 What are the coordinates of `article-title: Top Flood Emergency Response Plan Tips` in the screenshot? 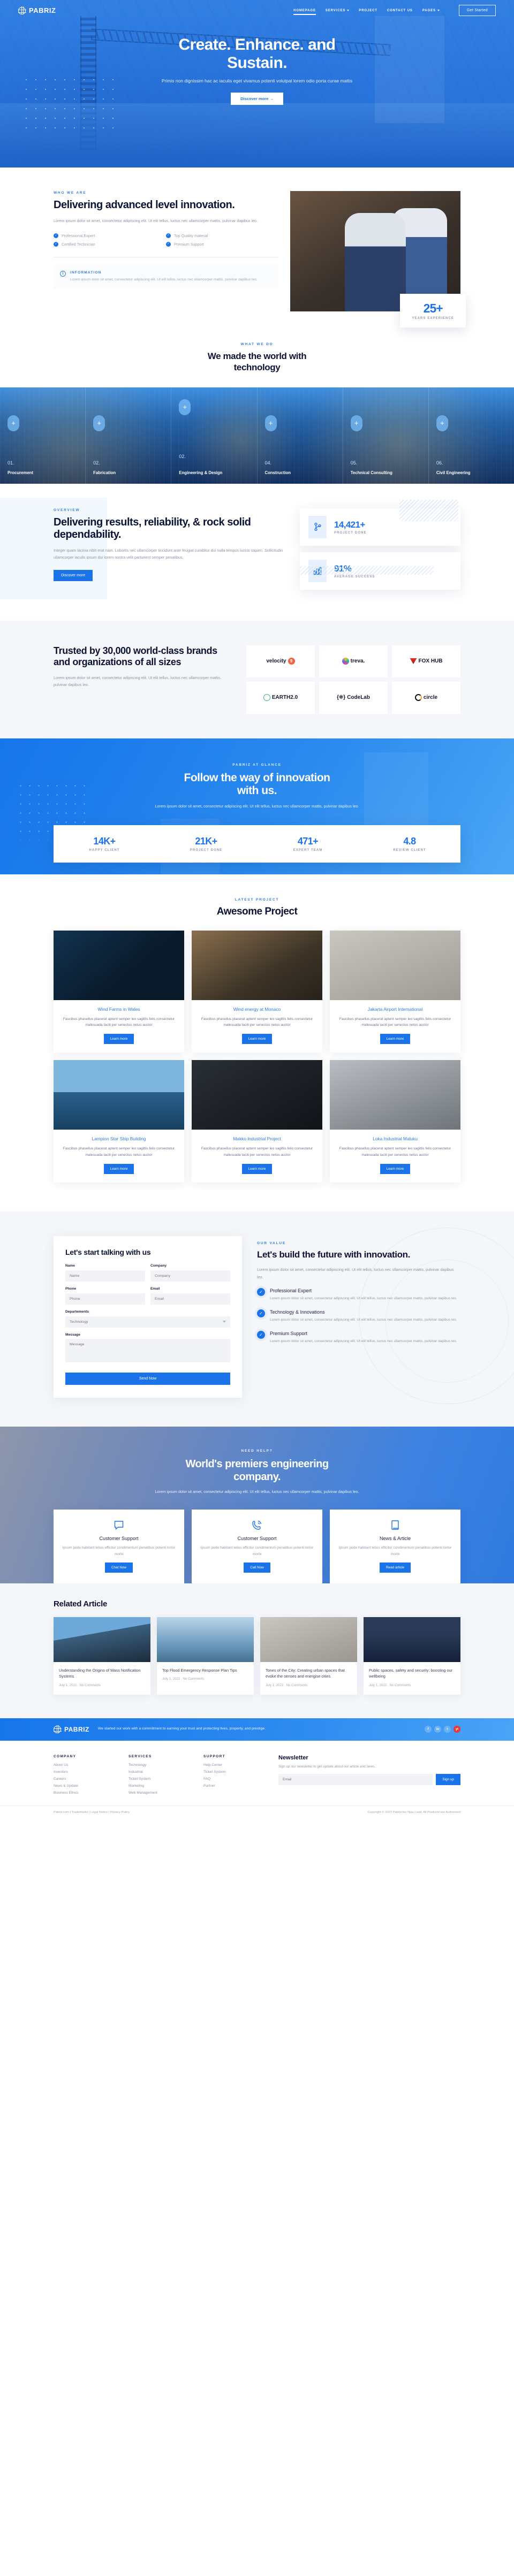 It's located at (205, 1670).